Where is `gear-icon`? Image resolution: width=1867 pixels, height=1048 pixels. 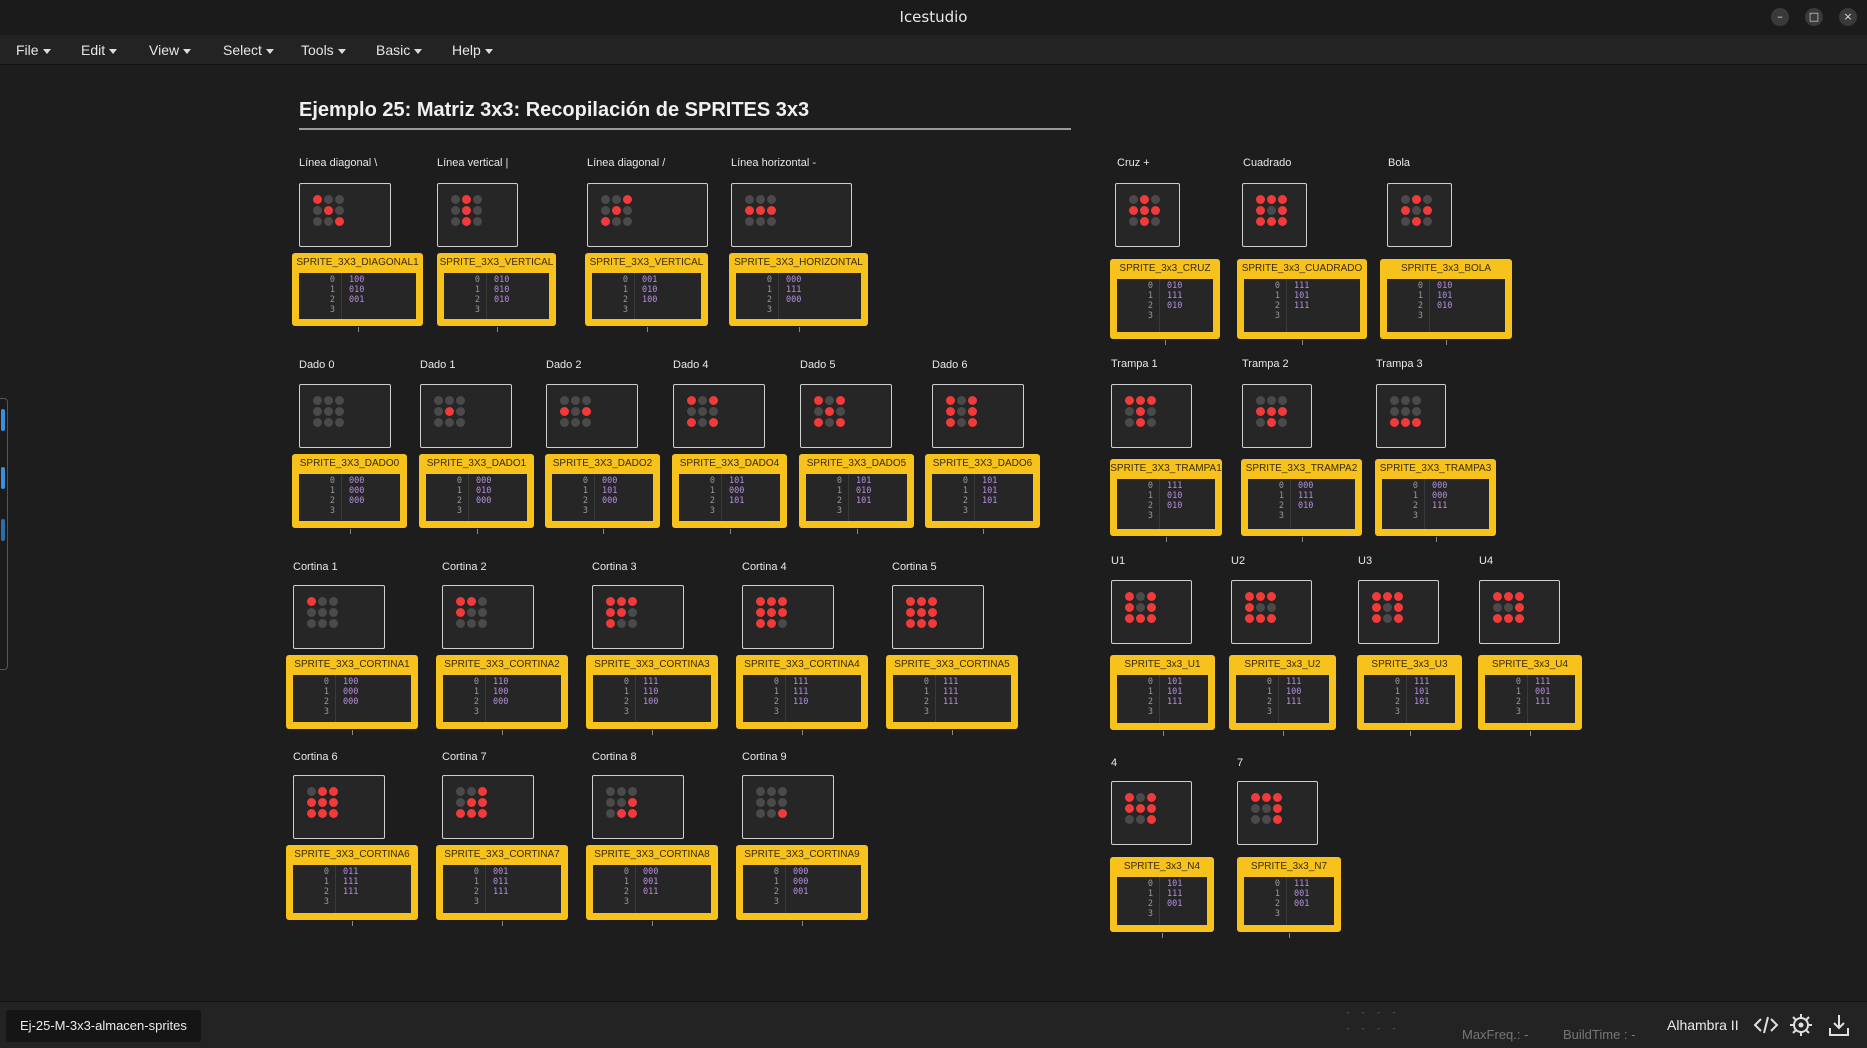
gear-icon is located at coordinates (1801, 1025).